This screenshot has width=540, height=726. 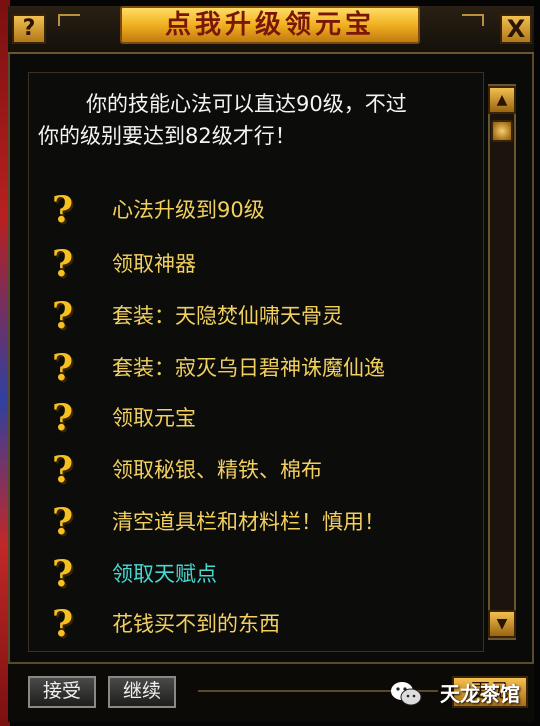 I want to click on continue-button: 继续, so click(x=142, y=692).